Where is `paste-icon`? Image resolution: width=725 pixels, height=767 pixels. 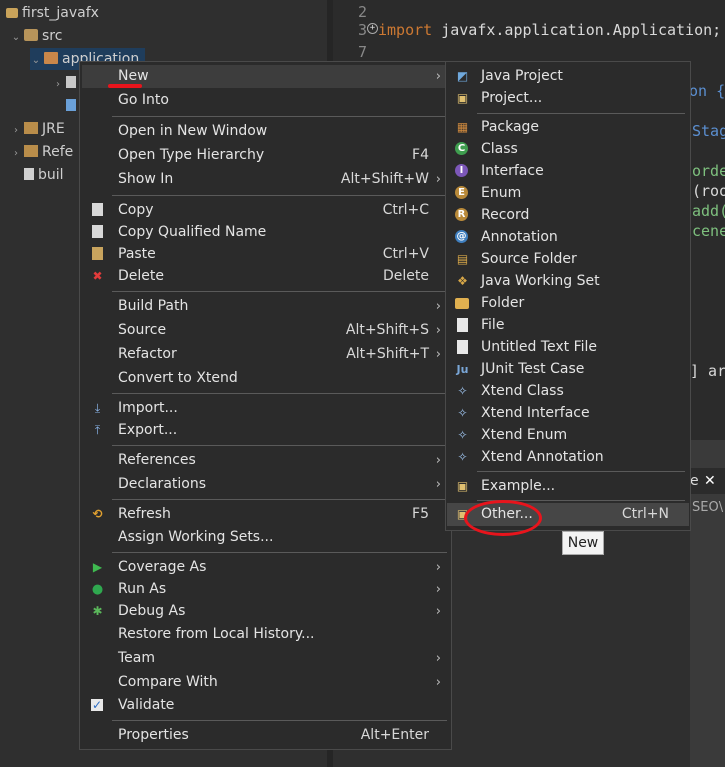
paste-icon is located at coordinates (97, 253).